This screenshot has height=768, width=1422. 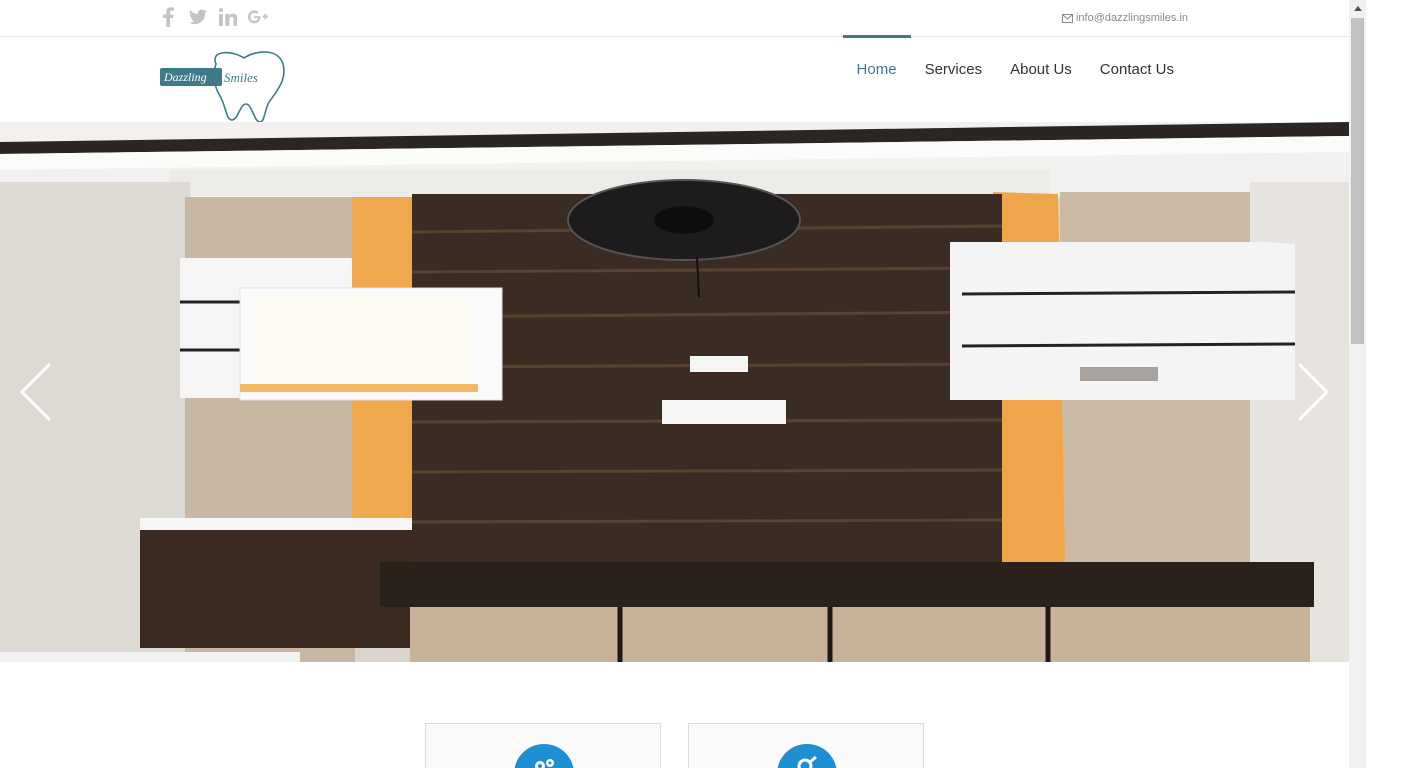 I want to click on top-bar: info@dazzlingsmiles.in, so click(x=674, y=18).